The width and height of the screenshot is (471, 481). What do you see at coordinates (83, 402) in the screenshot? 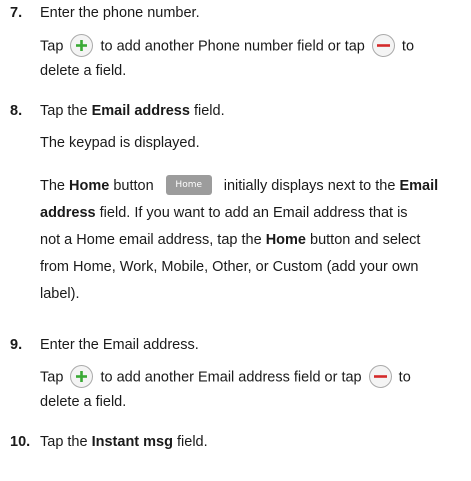
I see `step-9-tap-line-2: delete a field.` at bounding box center [83, 402].